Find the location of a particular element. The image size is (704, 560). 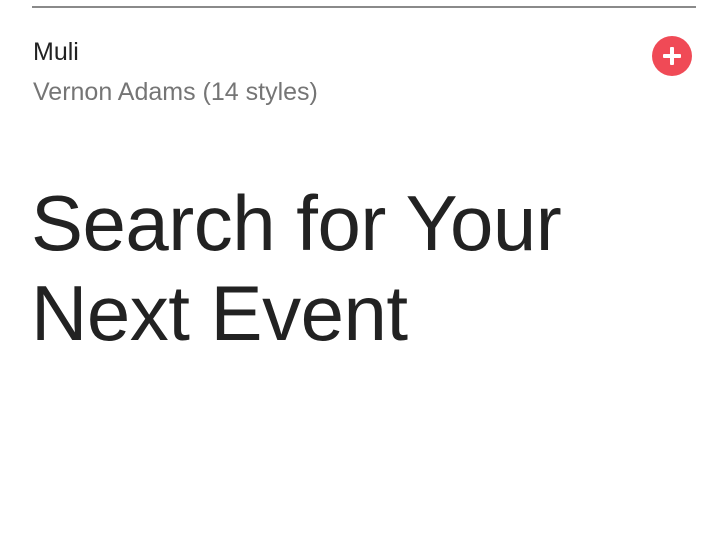

divider is located at coordinates (364, 7).